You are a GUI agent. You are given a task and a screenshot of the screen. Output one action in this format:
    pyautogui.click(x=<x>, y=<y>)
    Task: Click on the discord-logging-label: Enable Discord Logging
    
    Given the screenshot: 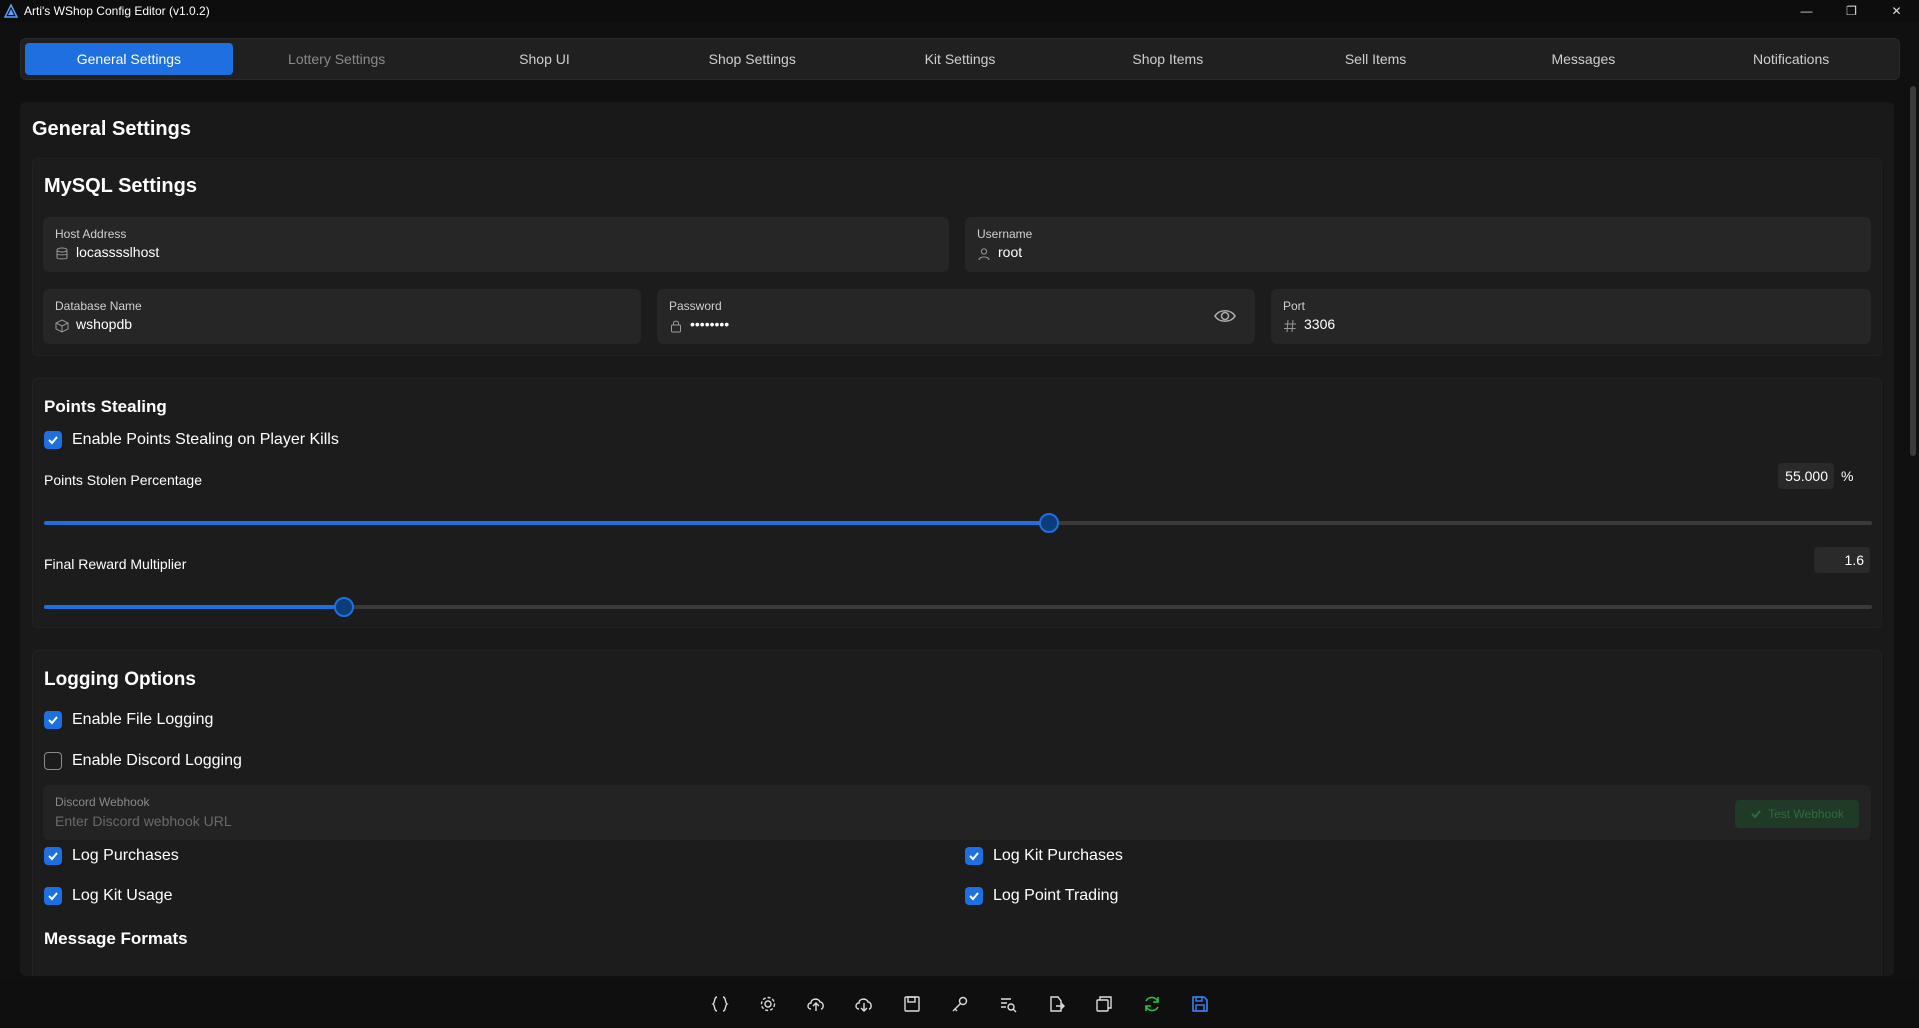 What is the action you would take?
    pyautogui.click(x=157, y=760)
    